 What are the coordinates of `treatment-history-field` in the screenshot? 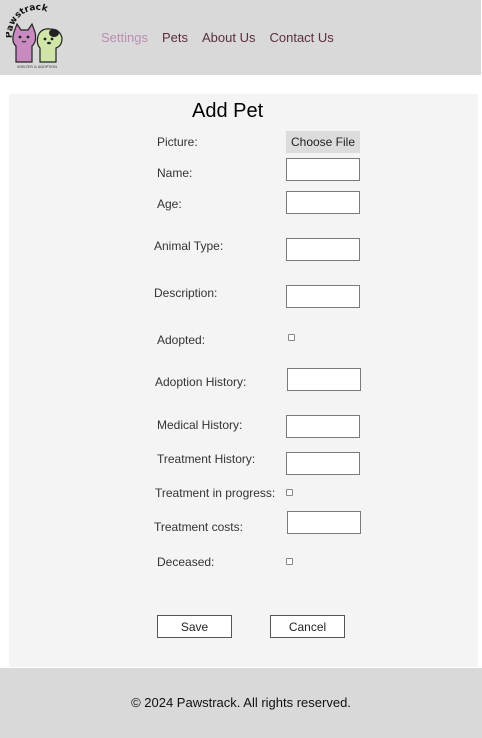 It's located at (323, 463).